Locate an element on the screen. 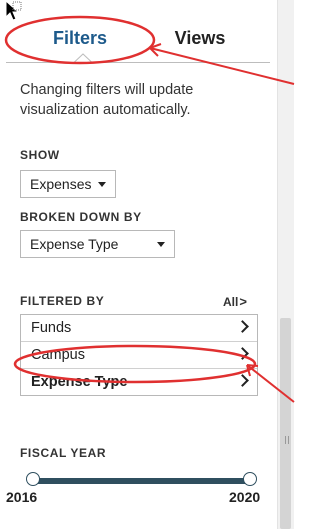 The image size is (320, 529). show-label: SHOW is located at coordinates (40, 155).